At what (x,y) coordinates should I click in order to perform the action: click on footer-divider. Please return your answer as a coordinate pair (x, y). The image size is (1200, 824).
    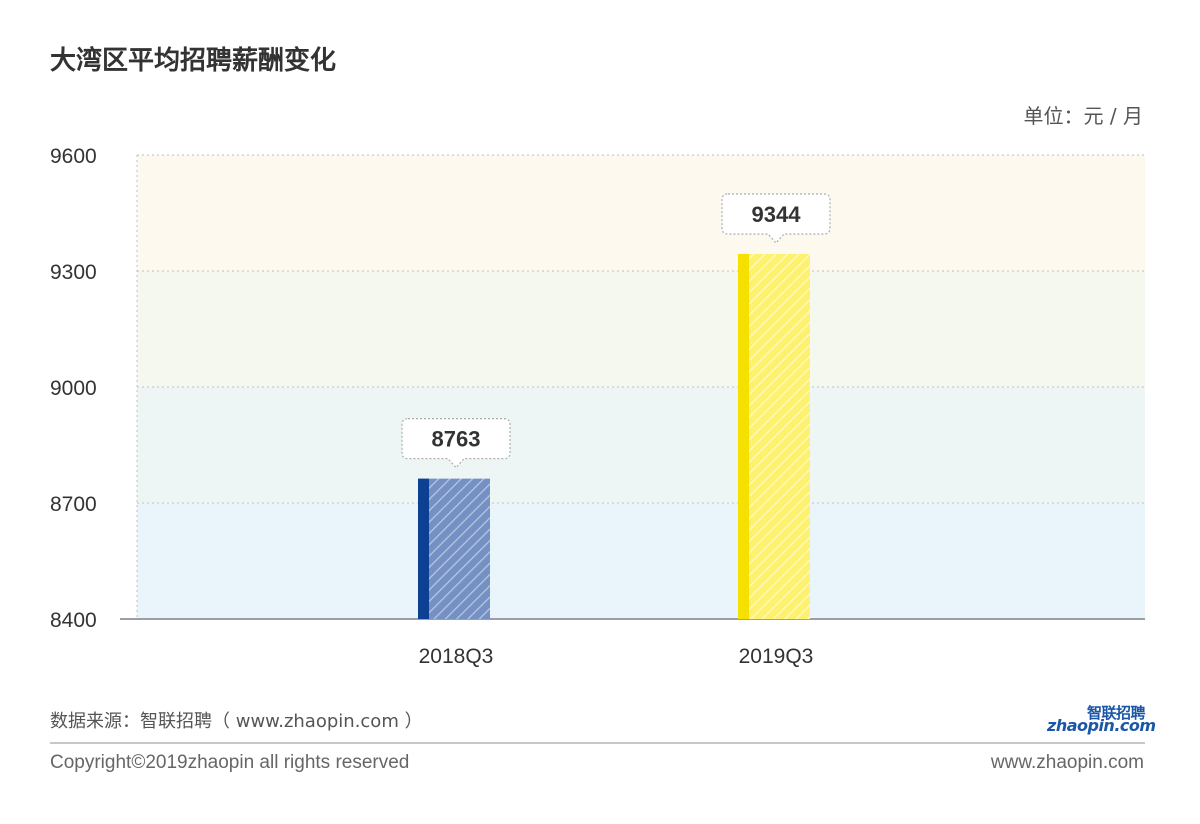
    Looking at the image, I should click on (597, 743).